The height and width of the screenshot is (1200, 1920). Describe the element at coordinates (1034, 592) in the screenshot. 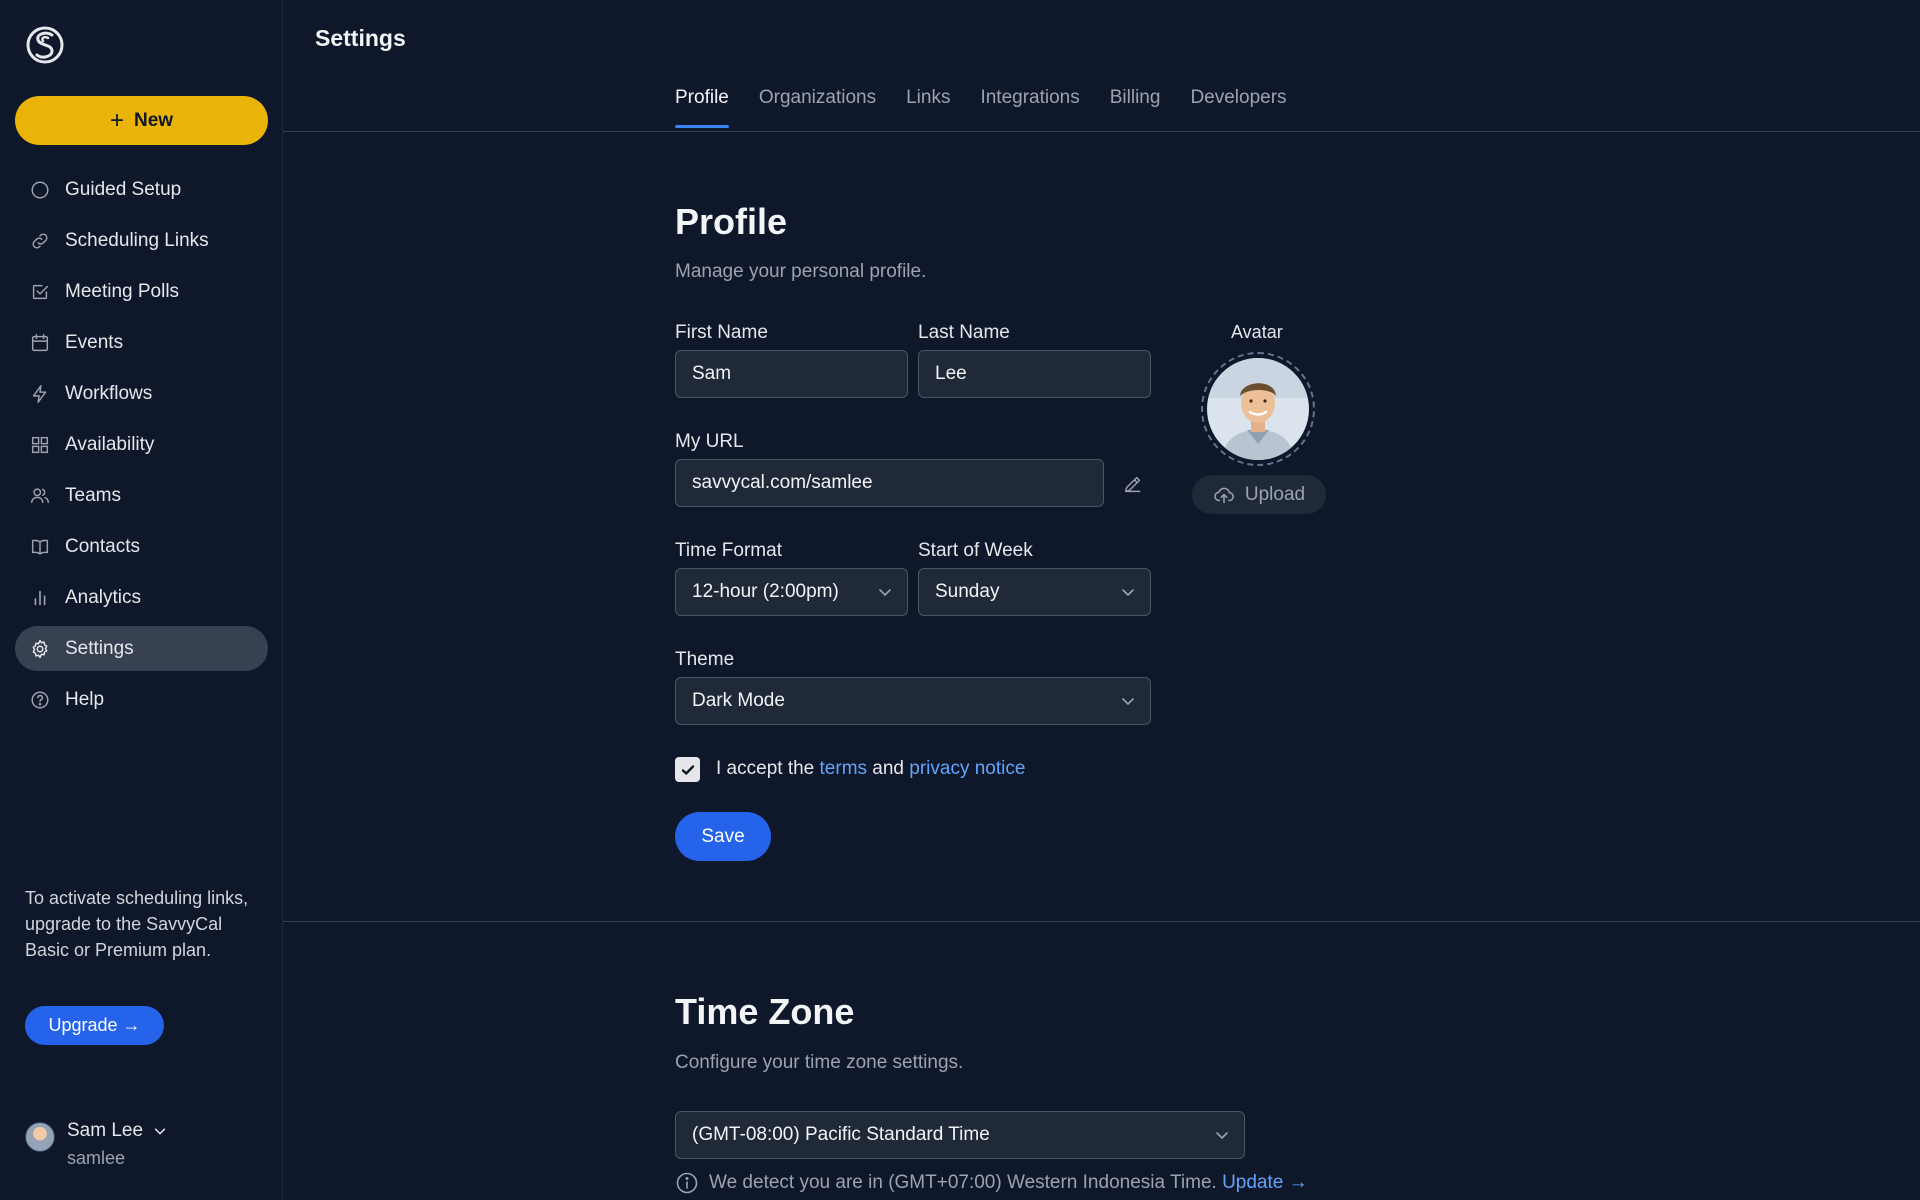

I see `start-week-select: Sunday` at that location.